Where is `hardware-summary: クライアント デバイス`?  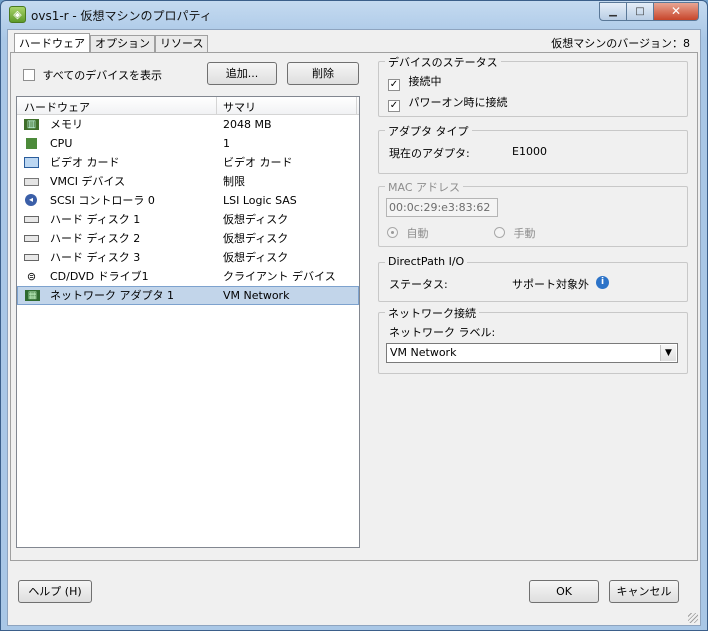
hardware-summary: クライアント デバイス is located at coordinates (279, 276).